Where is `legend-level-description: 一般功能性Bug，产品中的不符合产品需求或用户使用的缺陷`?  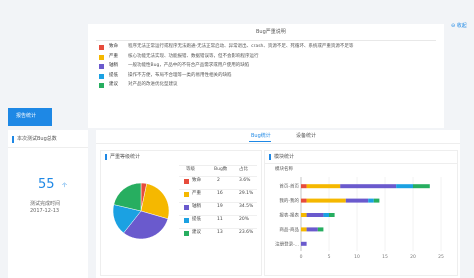
legend-level-description: 一般功能性Bug，产品中的不符合产品需求或用户使用的缺陷 is located at coordinates (189, 65).